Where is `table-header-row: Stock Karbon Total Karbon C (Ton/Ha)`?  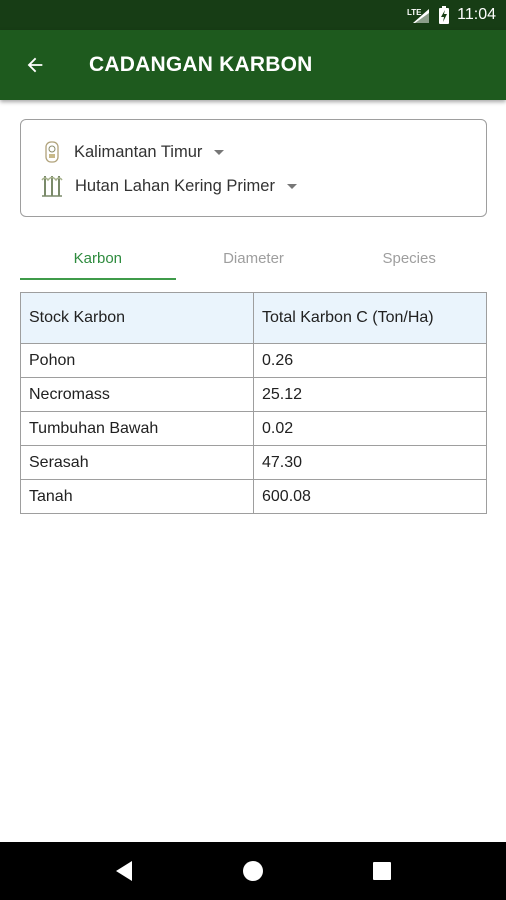 table-header-row: Stock Karbon Total Karbon C (Ton/Ha) is located at coordinates (253, 318).